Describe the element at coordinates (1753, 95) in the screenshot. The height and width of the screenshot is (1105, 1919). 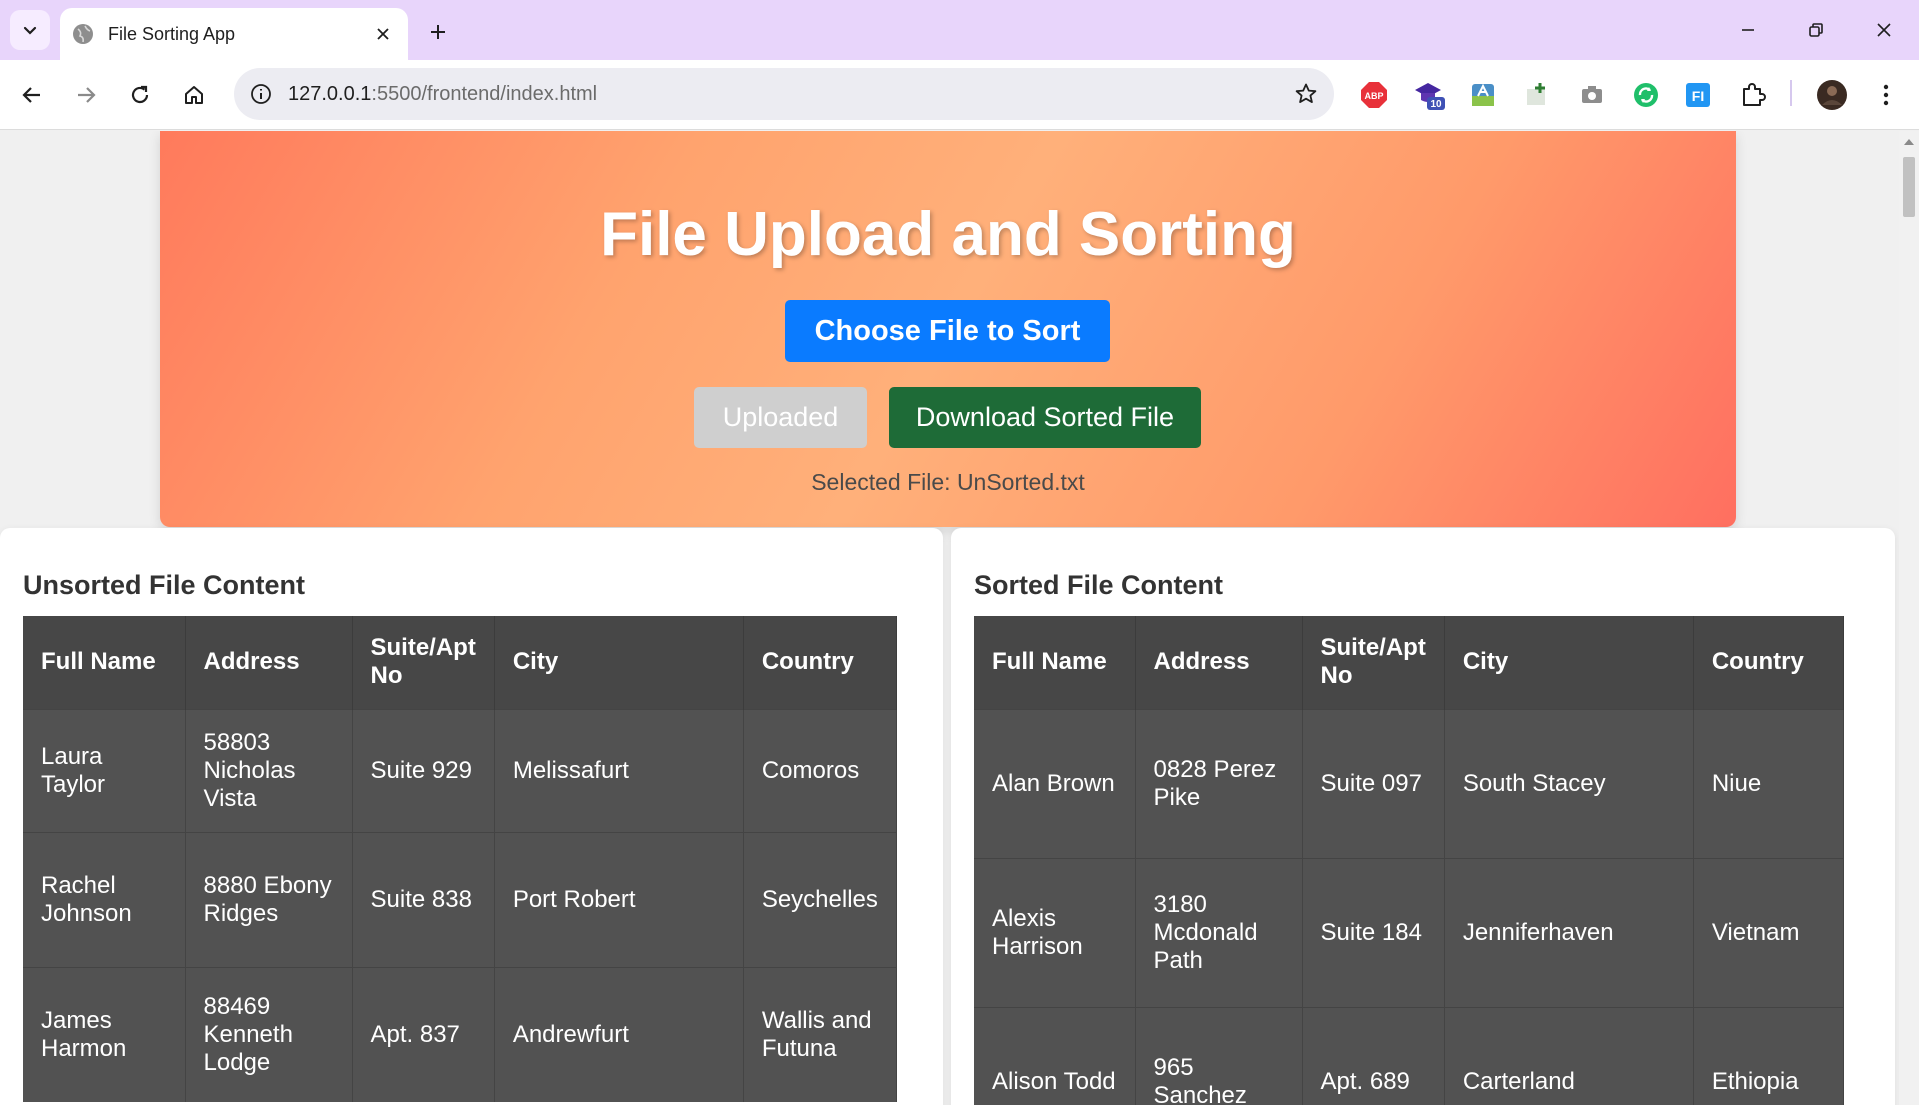
I see `puzzle-icon` at that location.